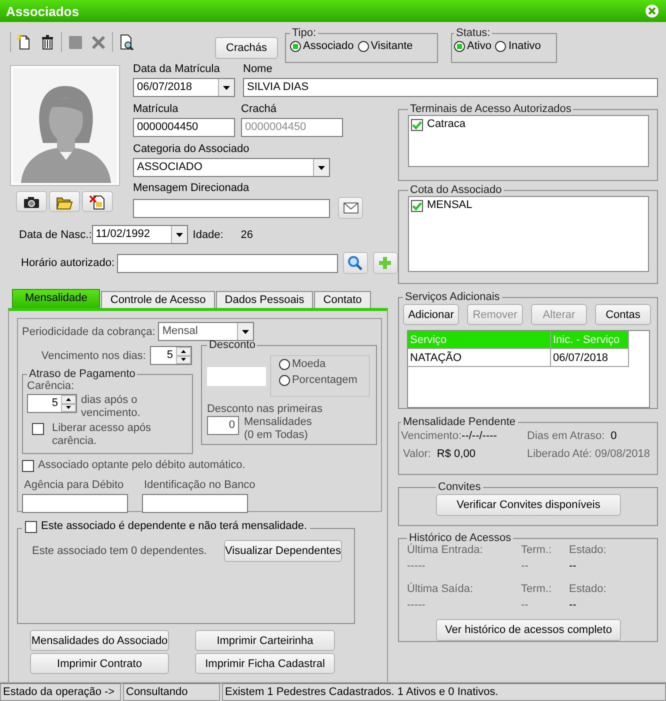  What do you see at coordinates (438, 124) in the screenshot?
I see `checkbox: Catraca` at bounding box center [438, 124].